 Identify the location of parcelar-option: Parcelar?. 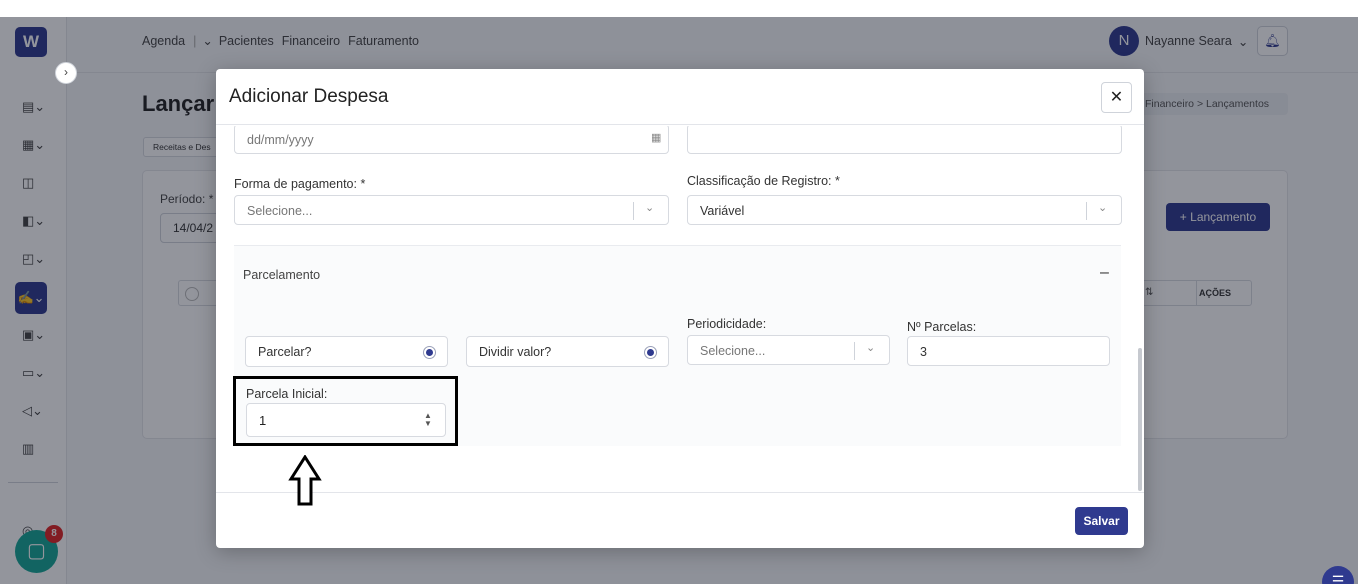
(346, 351).